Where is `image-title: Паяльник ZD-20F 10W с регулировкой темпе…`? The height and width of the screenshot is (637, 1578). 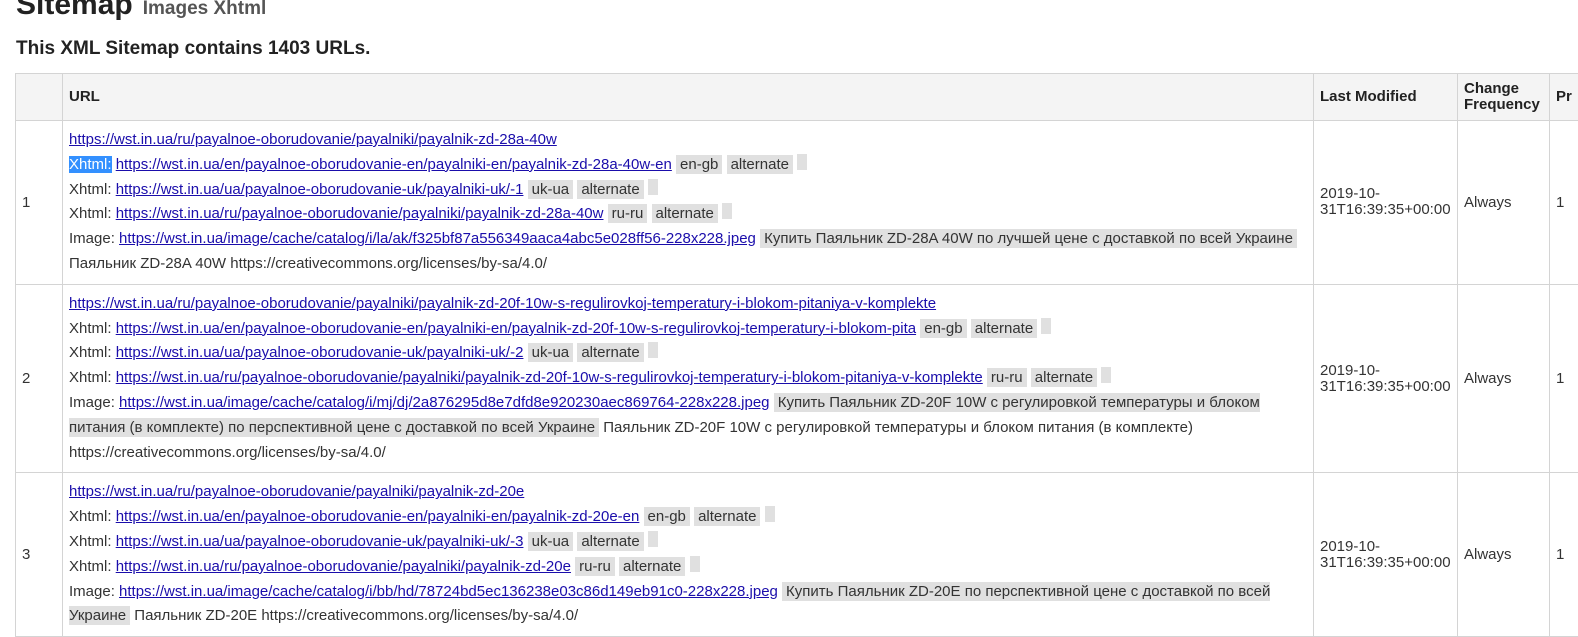 image-title: Паяльник ZD-20F 10W с регулировкой темпе… is located at coordinates (898, 427).